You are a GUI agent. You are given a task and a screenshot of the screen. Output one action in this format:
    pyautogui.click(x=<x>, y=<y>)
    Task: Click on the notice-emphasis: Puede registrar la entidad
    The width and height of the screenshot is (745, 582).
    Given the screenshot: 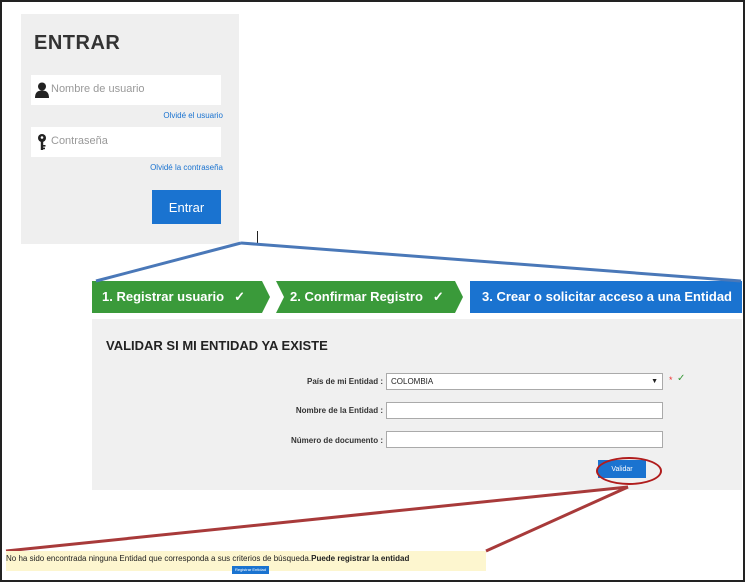 What is the action you would take?
    pyautogui.click(x=360, y=558)
    